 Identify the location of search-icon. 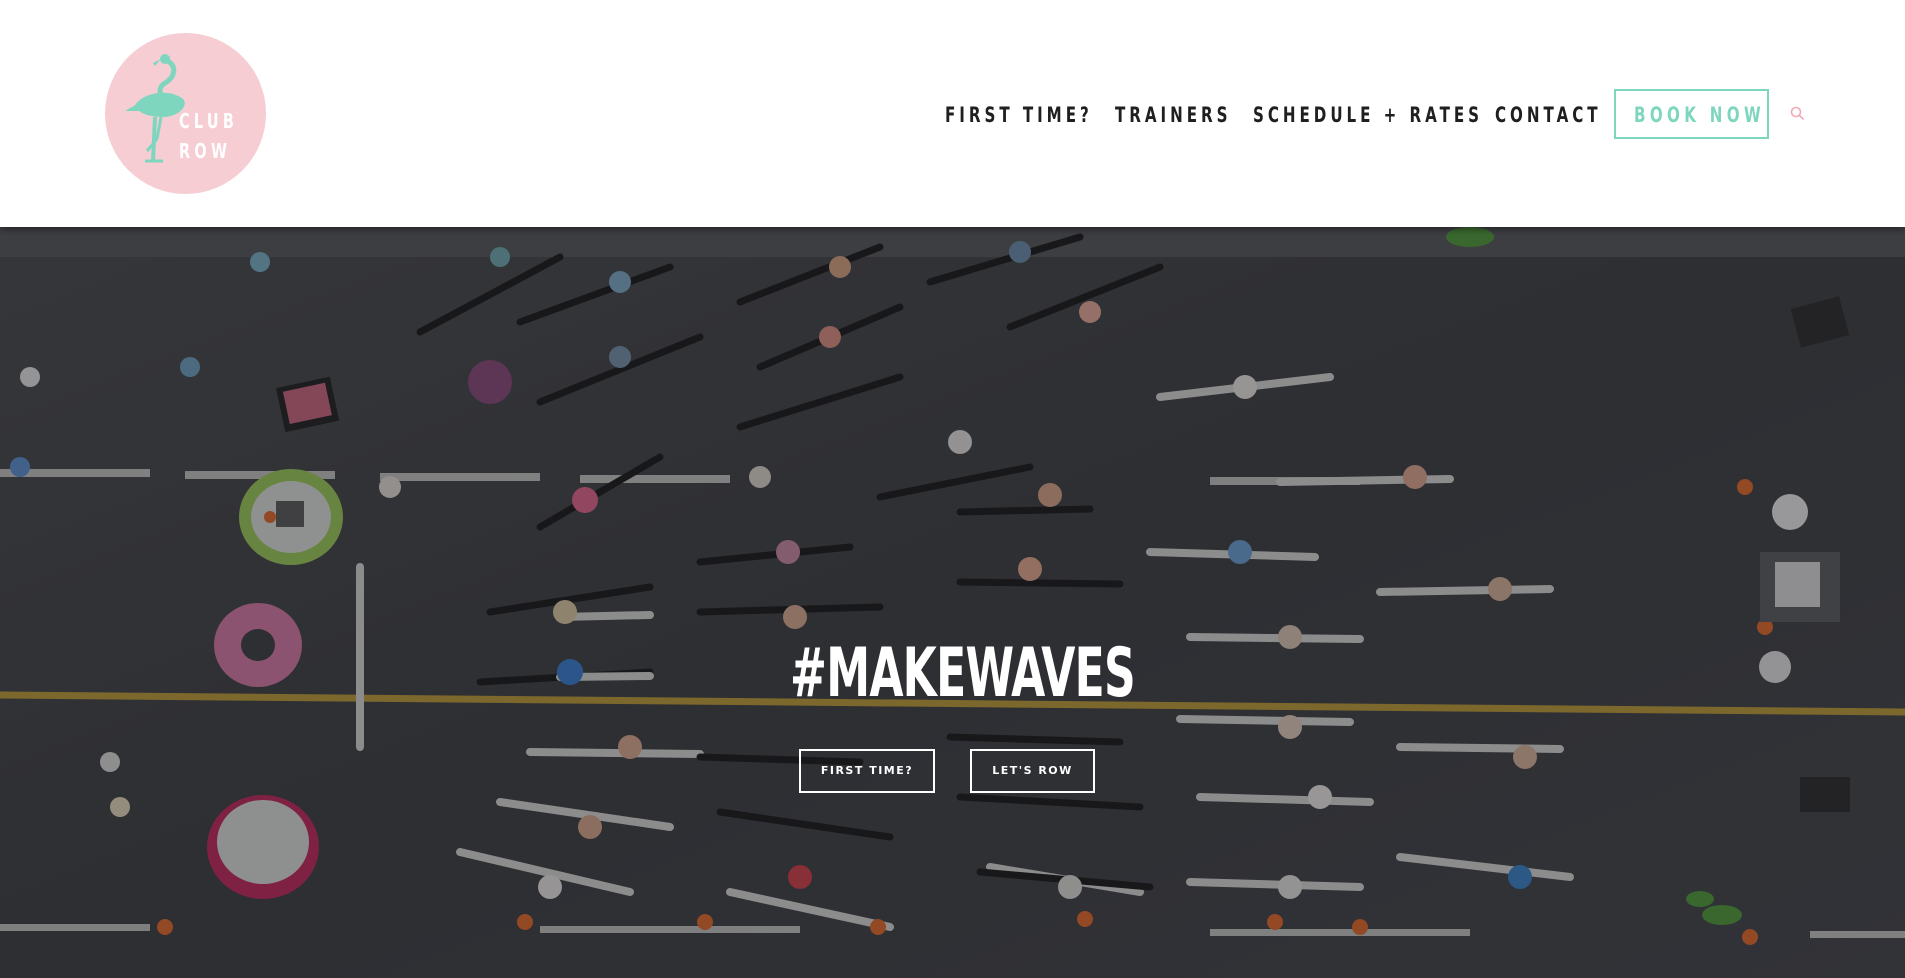
(1797, 113).